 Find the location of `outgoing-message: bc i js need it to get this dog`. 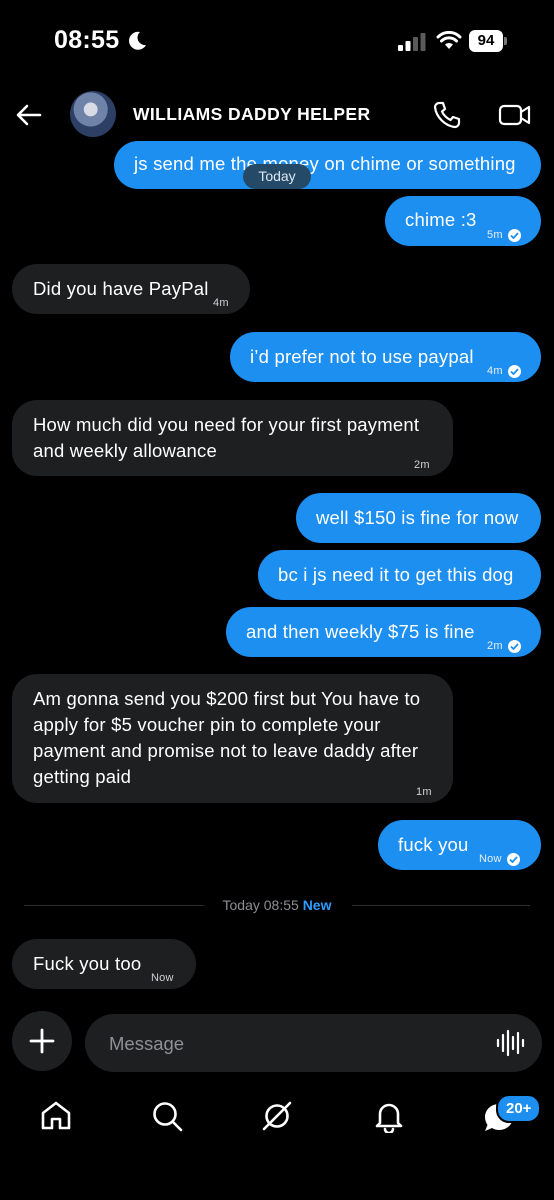

outgoing-message: bc i js need it to get this dog is located at coordinates (399, 575).